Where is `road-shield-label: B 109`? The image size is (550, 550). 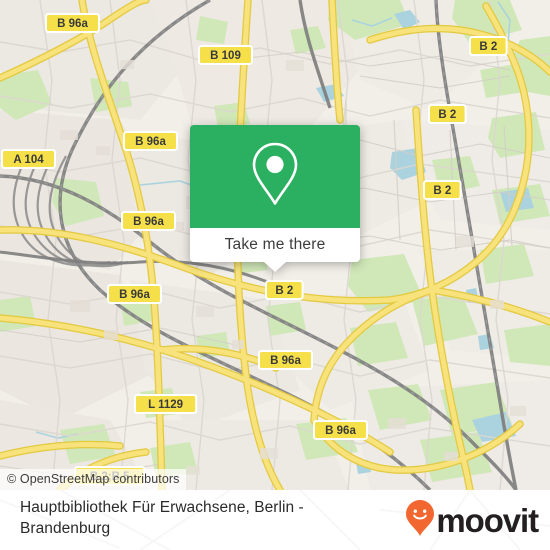 road-shield-label: B 109 is located at coordinates (225, 56).